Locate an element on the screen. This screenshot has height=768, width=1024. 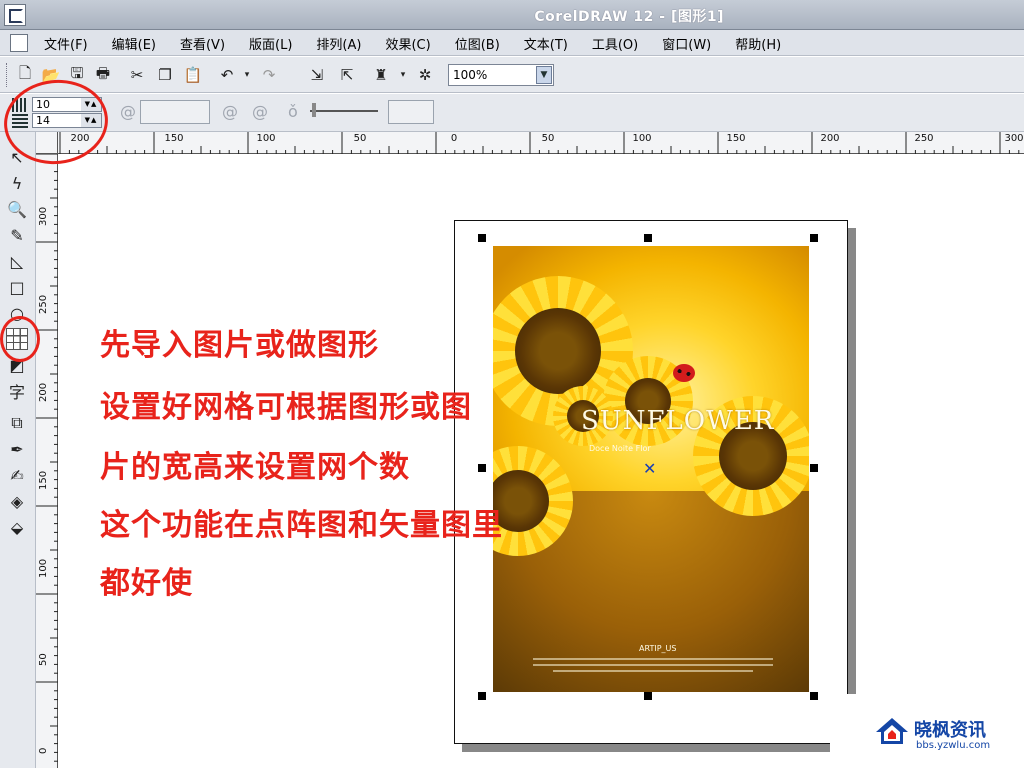
selection-center-icon: ✕ is located at coordinates (649, 468).